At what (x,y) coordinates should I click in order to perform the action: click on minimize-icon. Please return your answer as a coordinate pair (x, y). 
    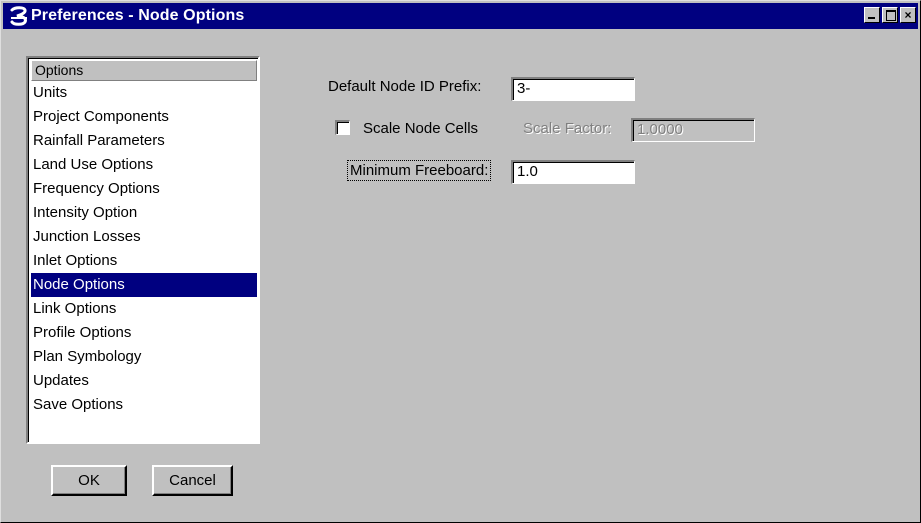
    Looking at the image, I should click on (871, 18).